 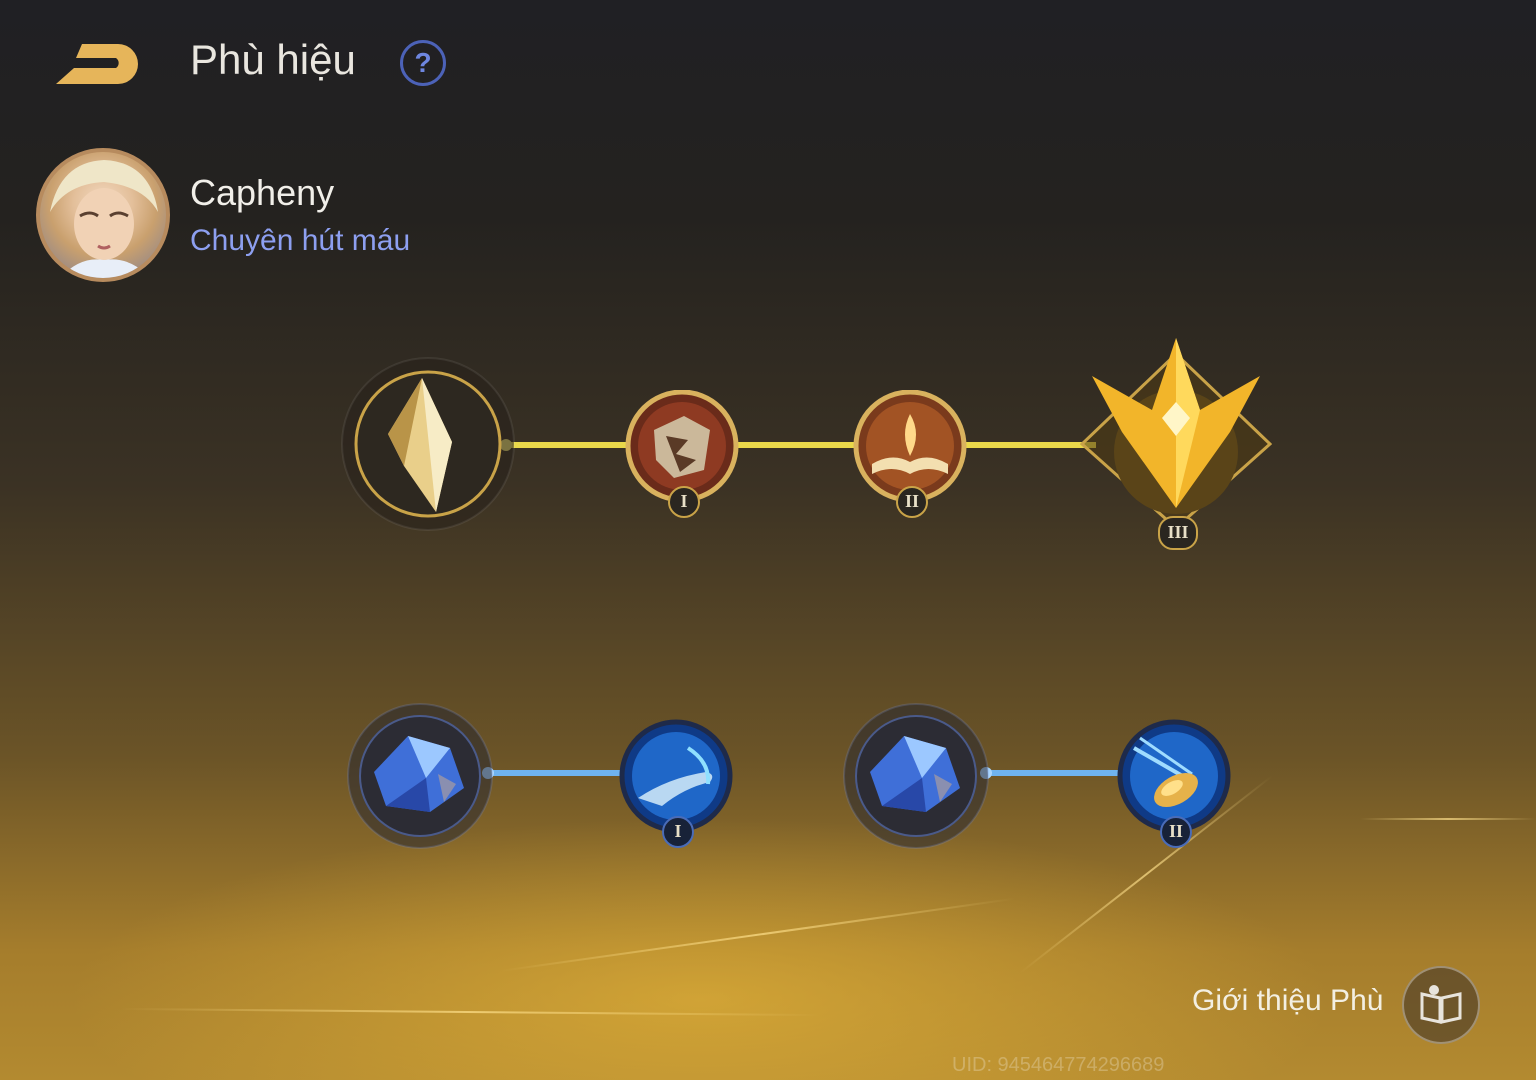 What do you see at coordinates (910, 454) in the screenshot?
I see `primary-node-2: II` at bounding box center [910, 454].